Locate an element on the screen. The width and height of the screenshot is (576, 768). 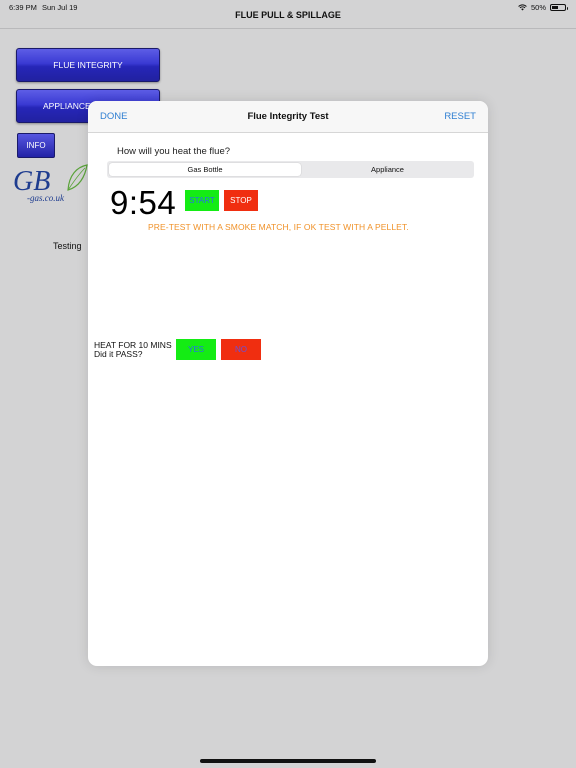
background-testing-text: Testing is located at coordinates (67, 246).